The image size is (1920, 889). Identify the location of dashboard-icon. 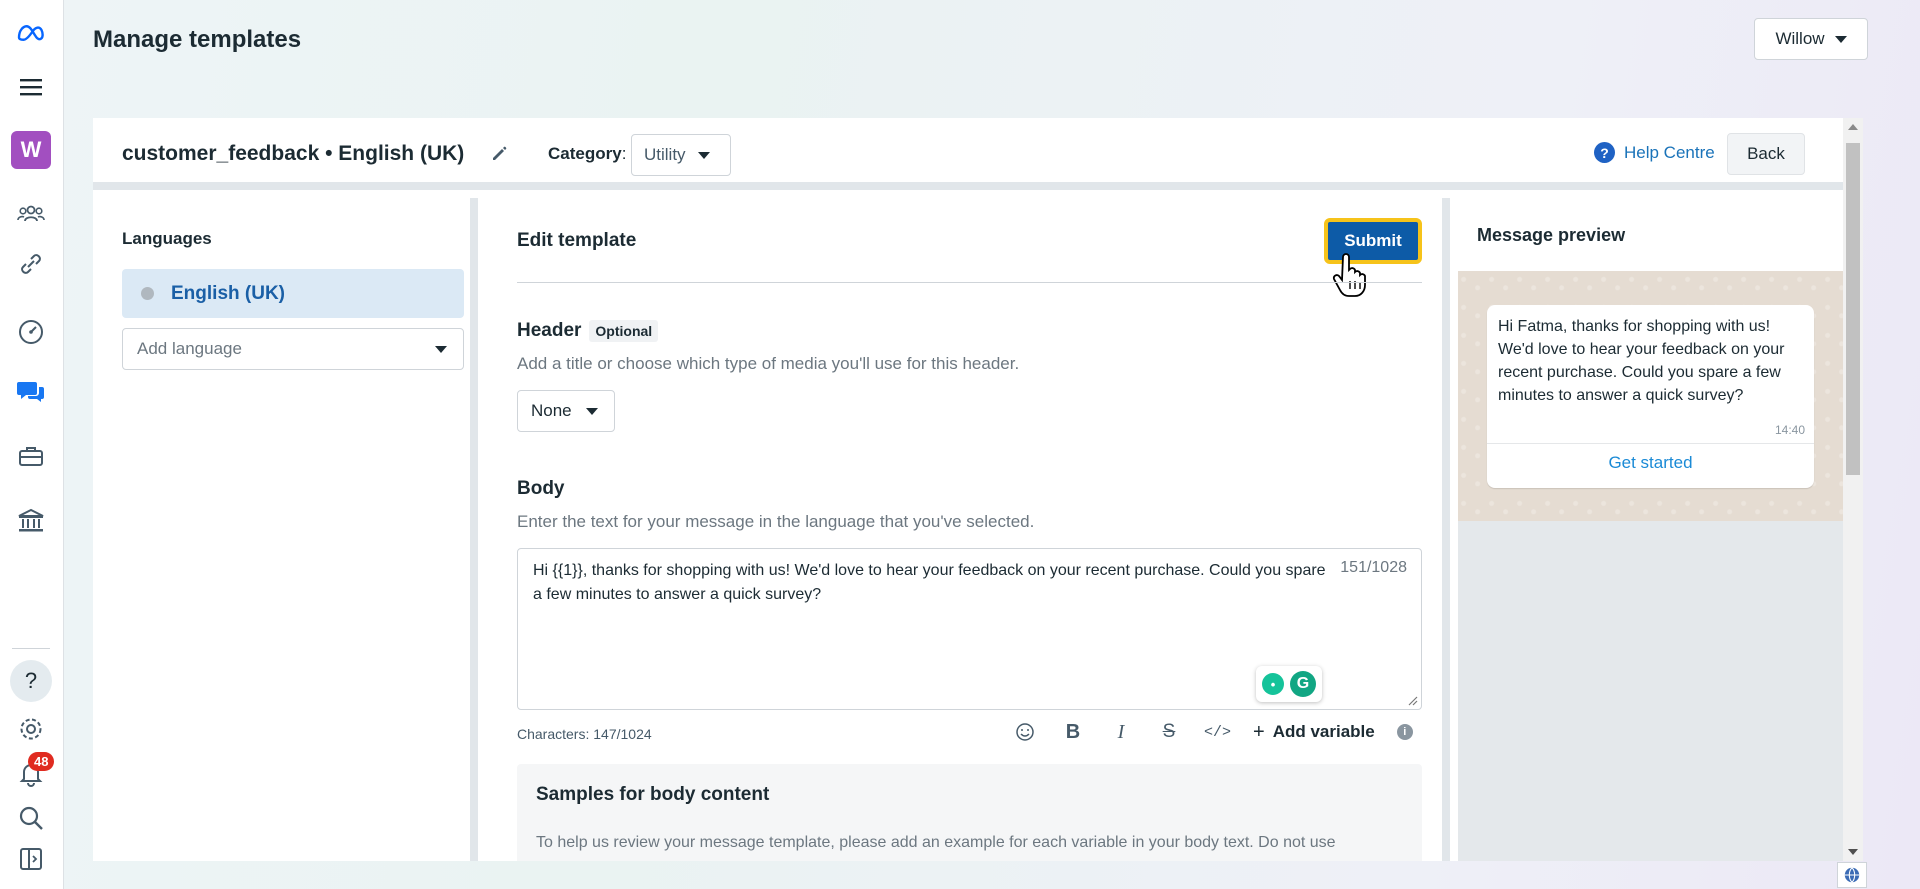
(31, 332).